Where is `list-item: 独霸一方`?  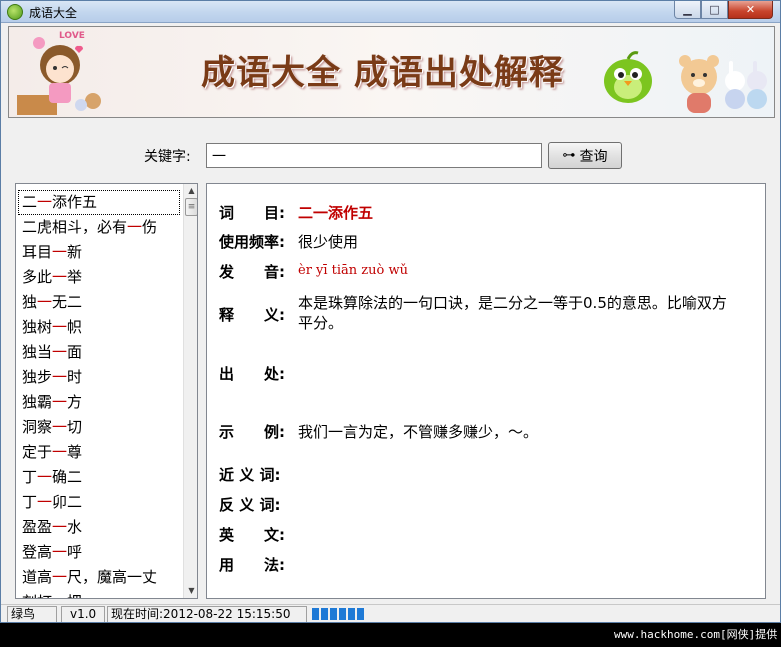 list-item: 独霸一方 is located at coordinates (99, 402).